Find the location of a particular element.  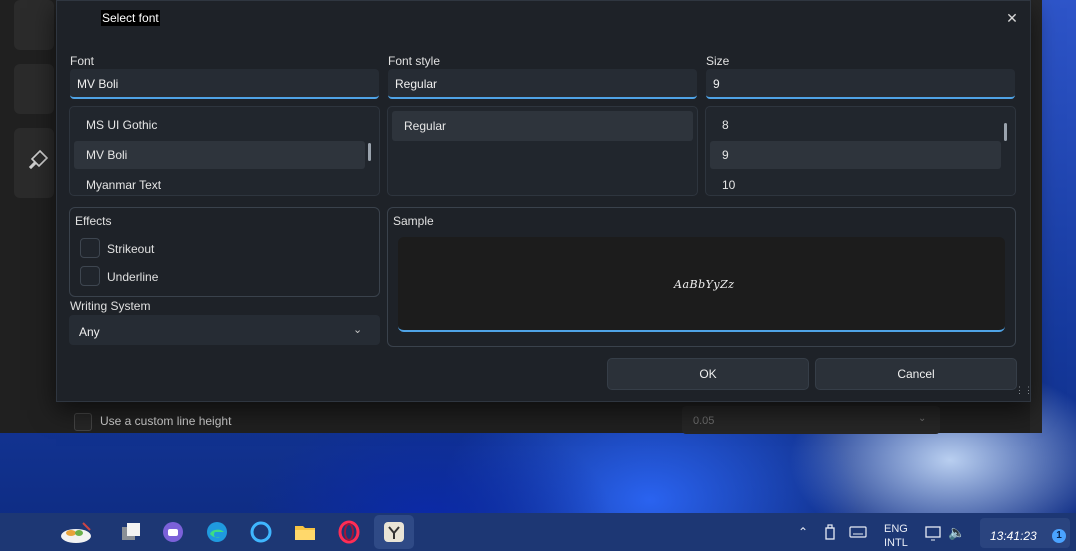

font-list-item: Myanmar Text is located at coordinates (219, 183).